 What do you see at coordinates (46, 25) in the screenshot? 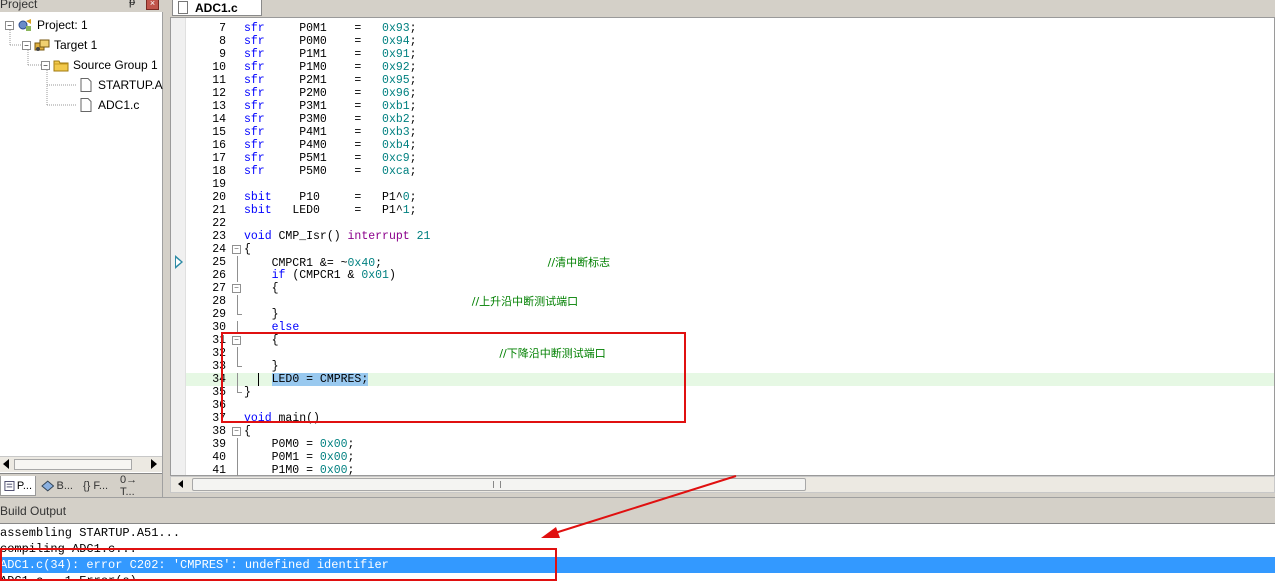
I see `tree-item-project: − Project: 1` at bounding box center [46, 25].